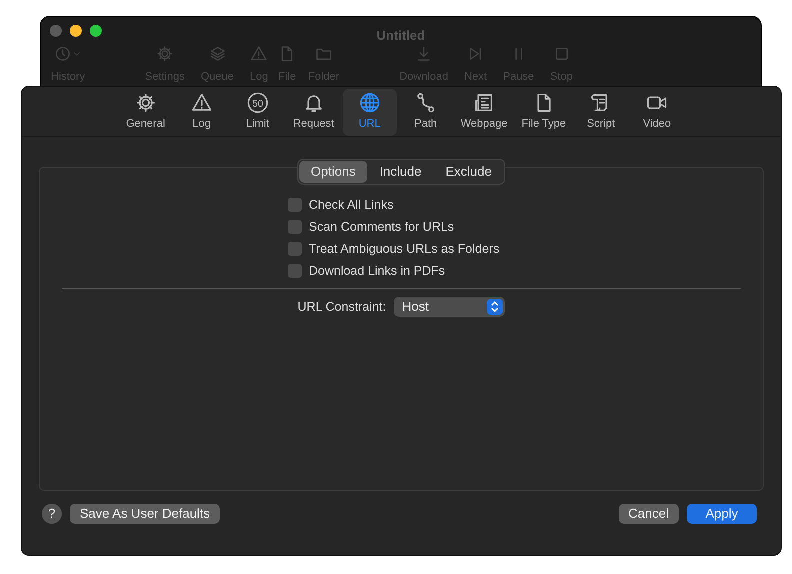 The width and height of the screenshot is (792, 574). What do you see at coordinates (377, 271) in the screenshot?
I see `checkbox-label: Download Links in PDFs` at bounding box center [377, 271].